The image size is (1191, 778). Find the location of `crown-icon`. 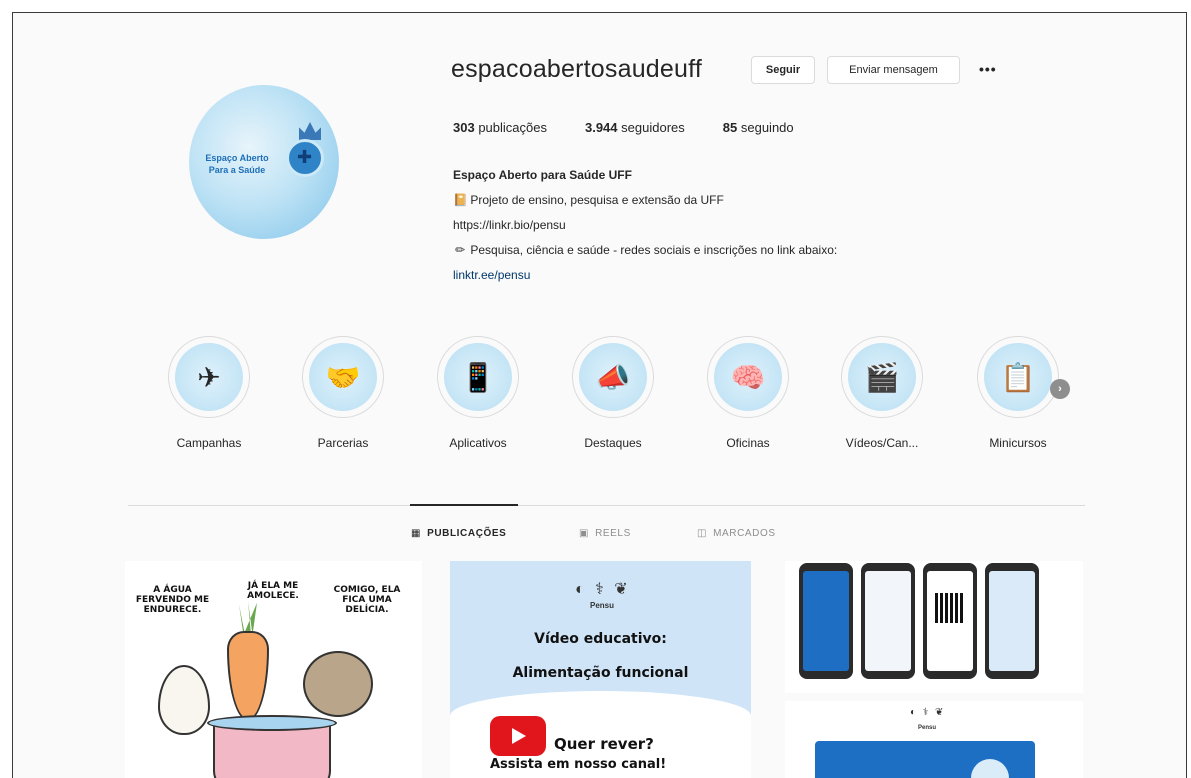

crown-icon is located at coordinates (310, 131).